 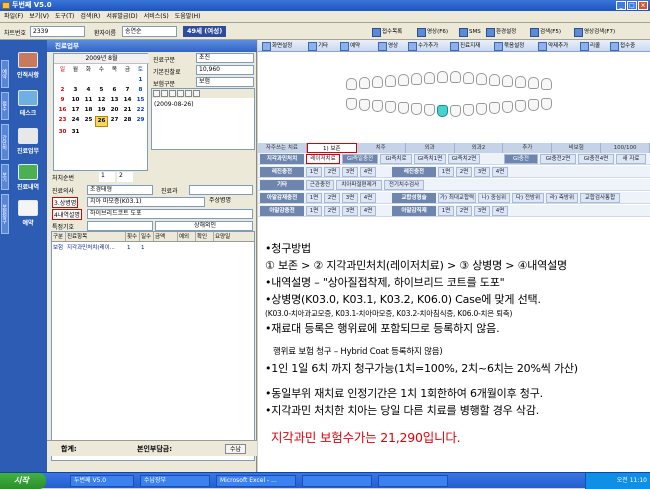 I want to click on new-item-chip: 새 자료, so click(x=631, y=159).